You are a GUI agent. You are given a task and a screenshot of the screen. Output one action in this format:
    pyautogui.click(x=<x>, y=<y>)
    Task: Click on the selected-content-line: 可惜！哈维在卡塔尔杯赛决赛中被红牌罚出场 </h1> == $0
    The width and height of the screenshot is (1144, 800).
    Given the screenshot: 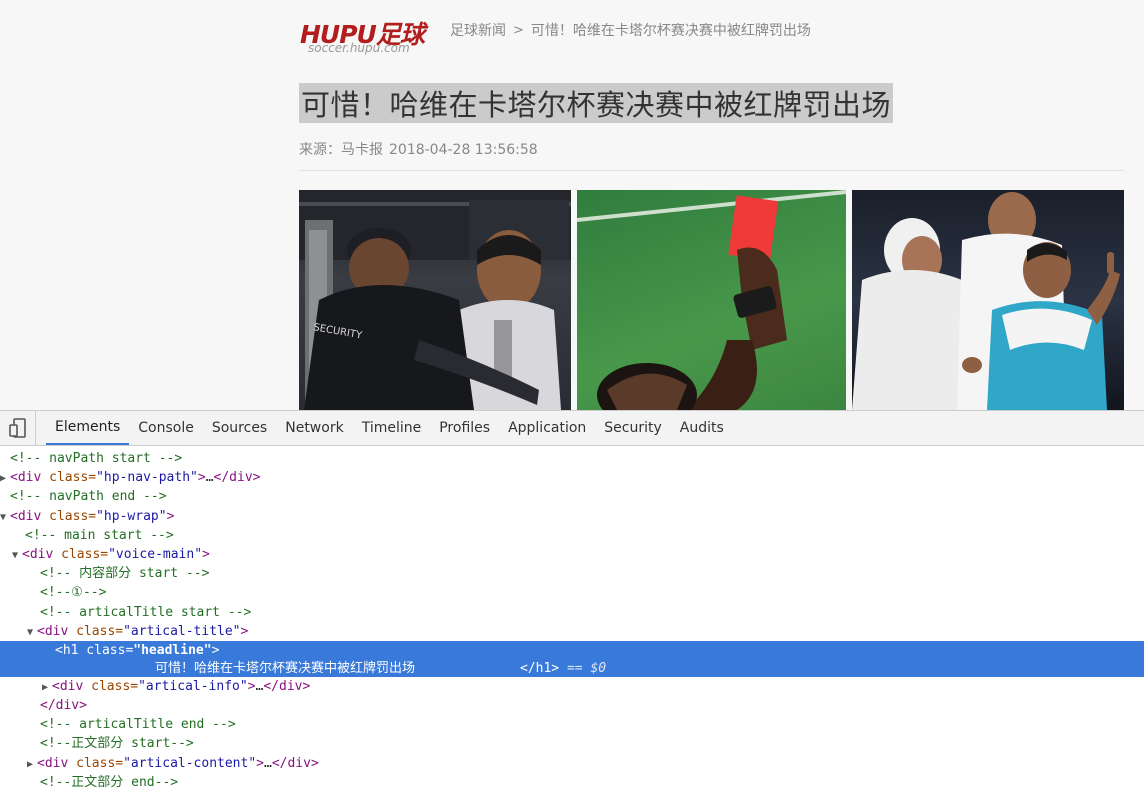 What is the action you would take?
    pyautogui.click(x=572, y=668)
    